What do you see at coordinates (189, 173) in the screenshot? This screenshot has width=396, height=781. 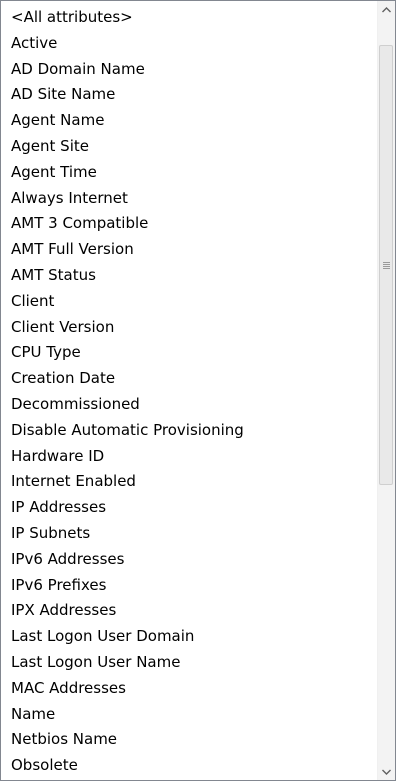 I see `list-item: Agent Time` at bounding box center [189, 173].